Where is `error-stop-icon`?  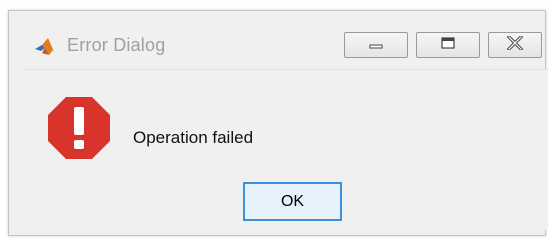 error-stop-icon is located at coordinates (79, 128).